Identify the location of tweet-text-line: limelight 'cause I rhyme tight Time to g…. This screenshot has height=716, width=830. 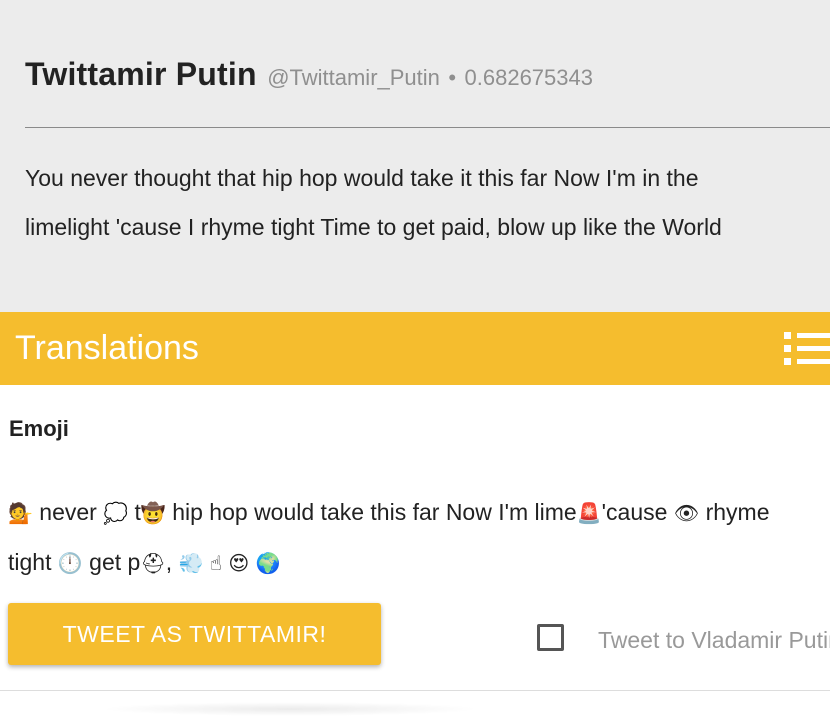
(373, 227).